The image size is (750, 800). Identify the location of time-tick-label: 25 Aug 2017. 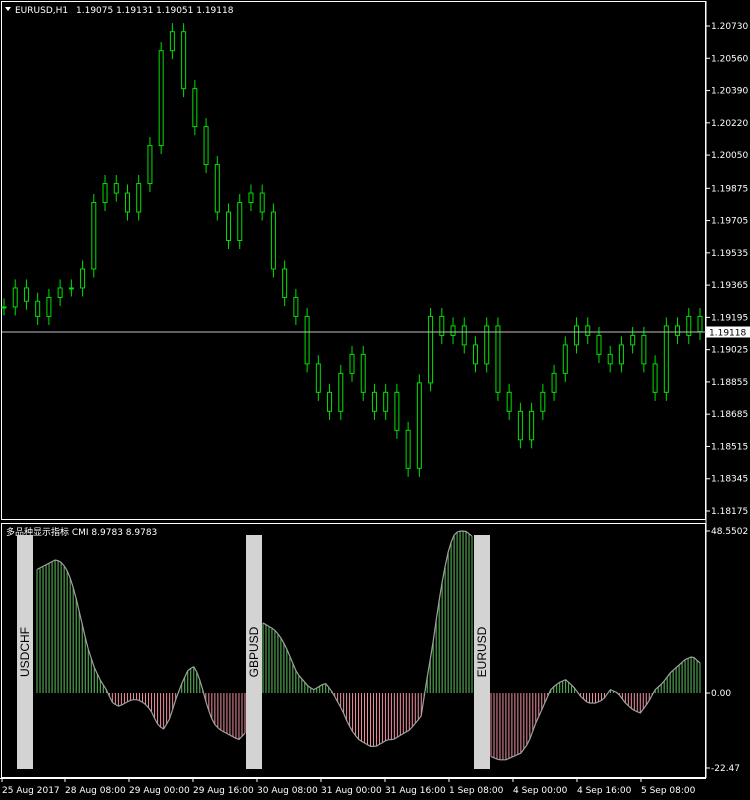
(31, 791).